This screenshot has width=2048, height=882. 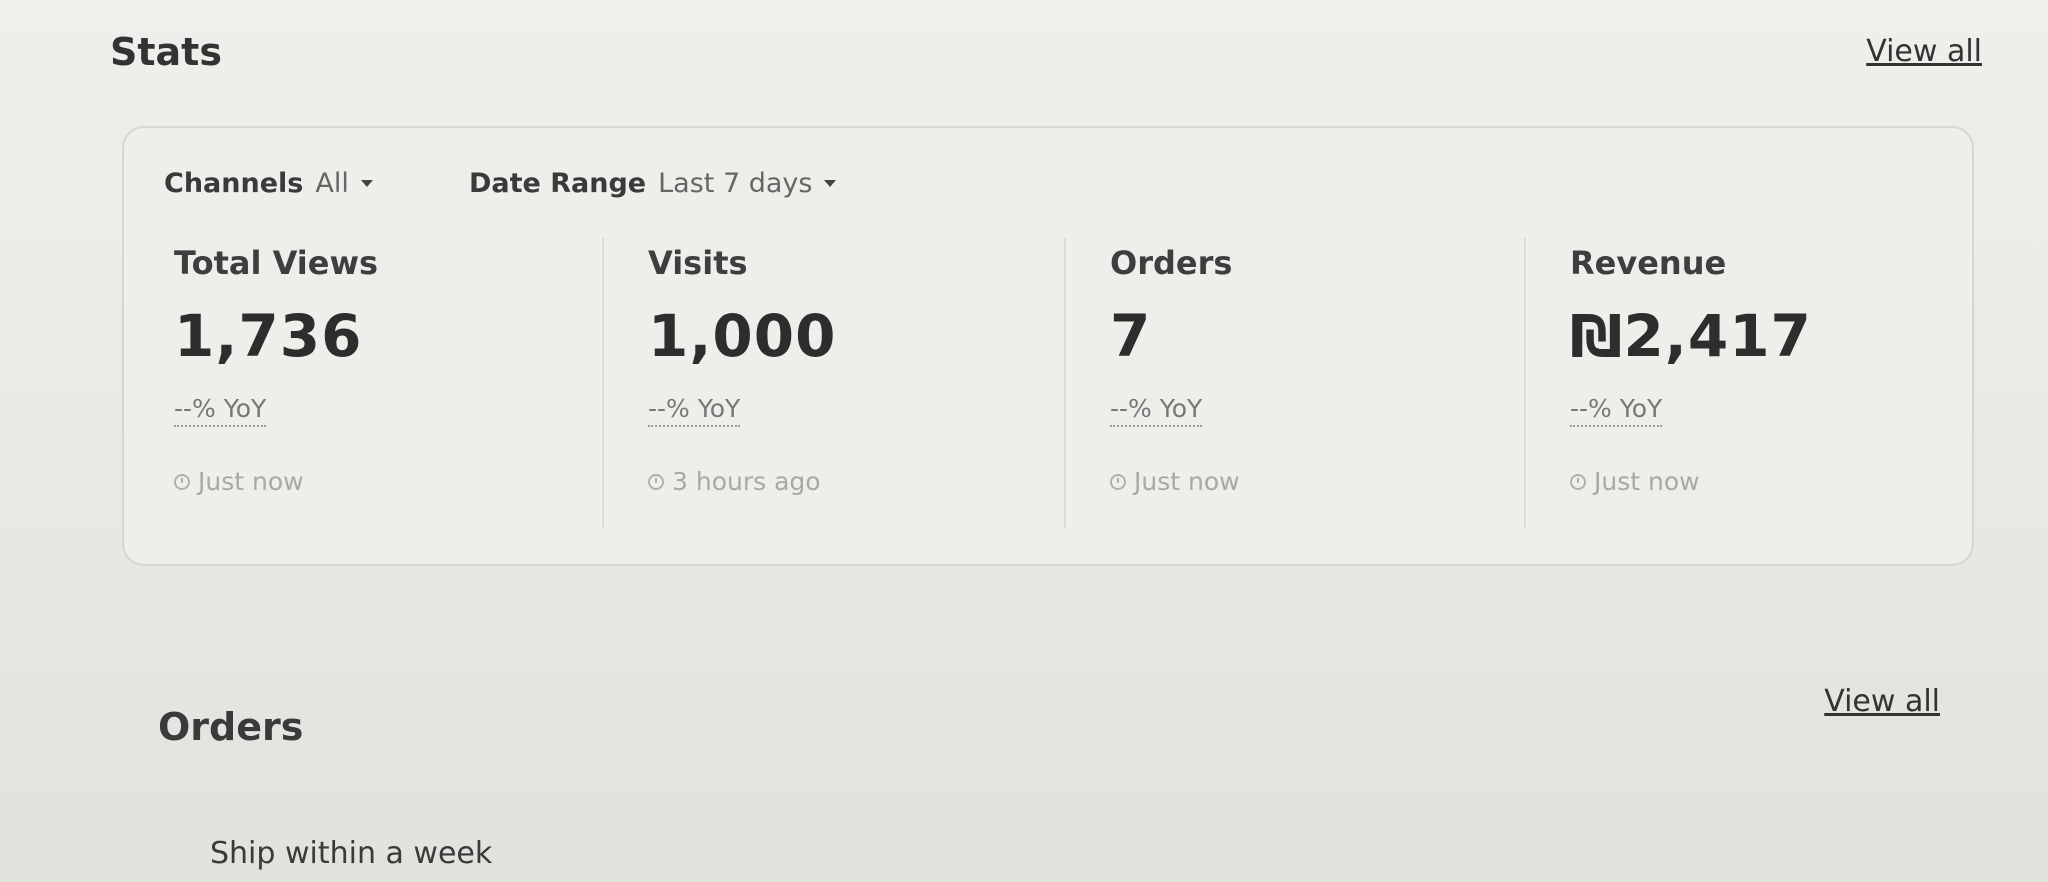 I want to click on metric-value: 7, so click(x=1131, y=336).